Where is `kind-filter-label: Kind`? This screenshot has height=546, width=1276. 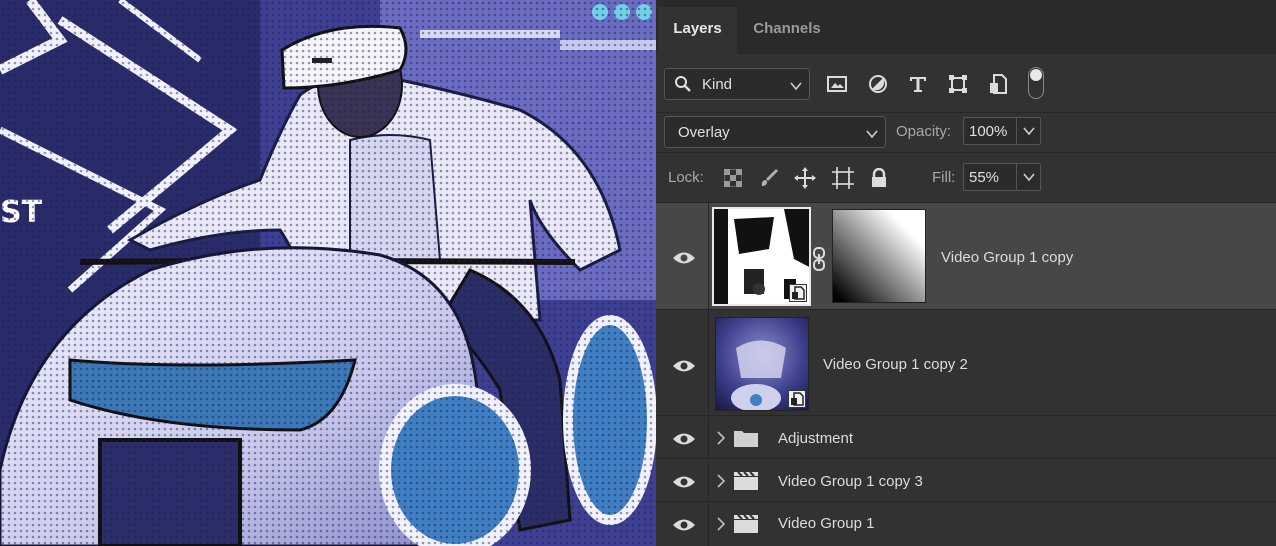
kind-filter-label: Kind is located at coordinates (717, 84).